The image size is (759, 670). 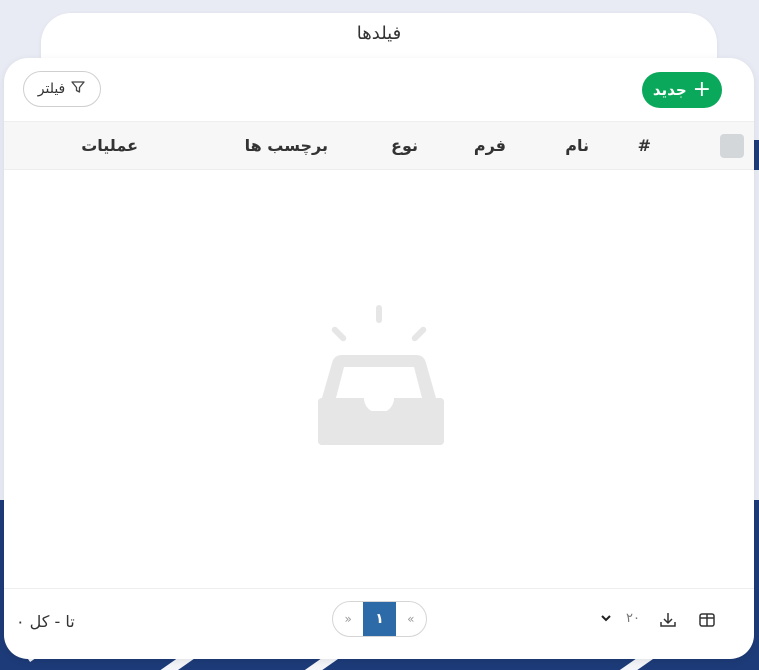 What do you see at coordinates (644, 145) in the screenshot?
I see `column-header-index: #` at bounding box center [644, 145].